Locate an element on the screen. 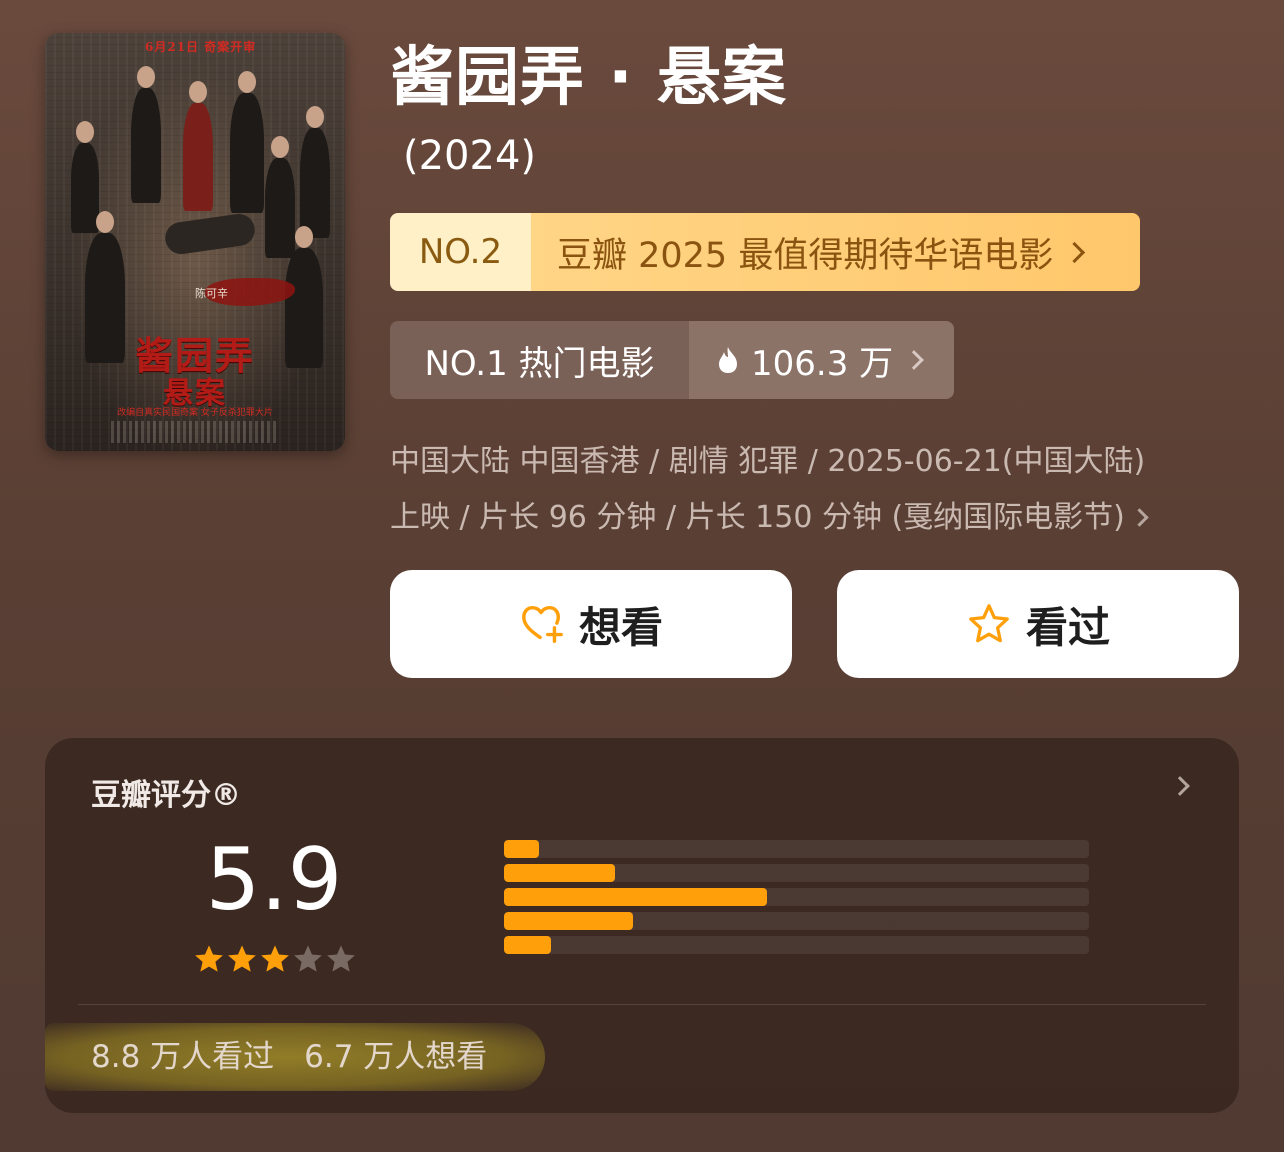 This screenshot has height=1152, width=1284. rating-detail-link is located at coordinates (1174, 786).